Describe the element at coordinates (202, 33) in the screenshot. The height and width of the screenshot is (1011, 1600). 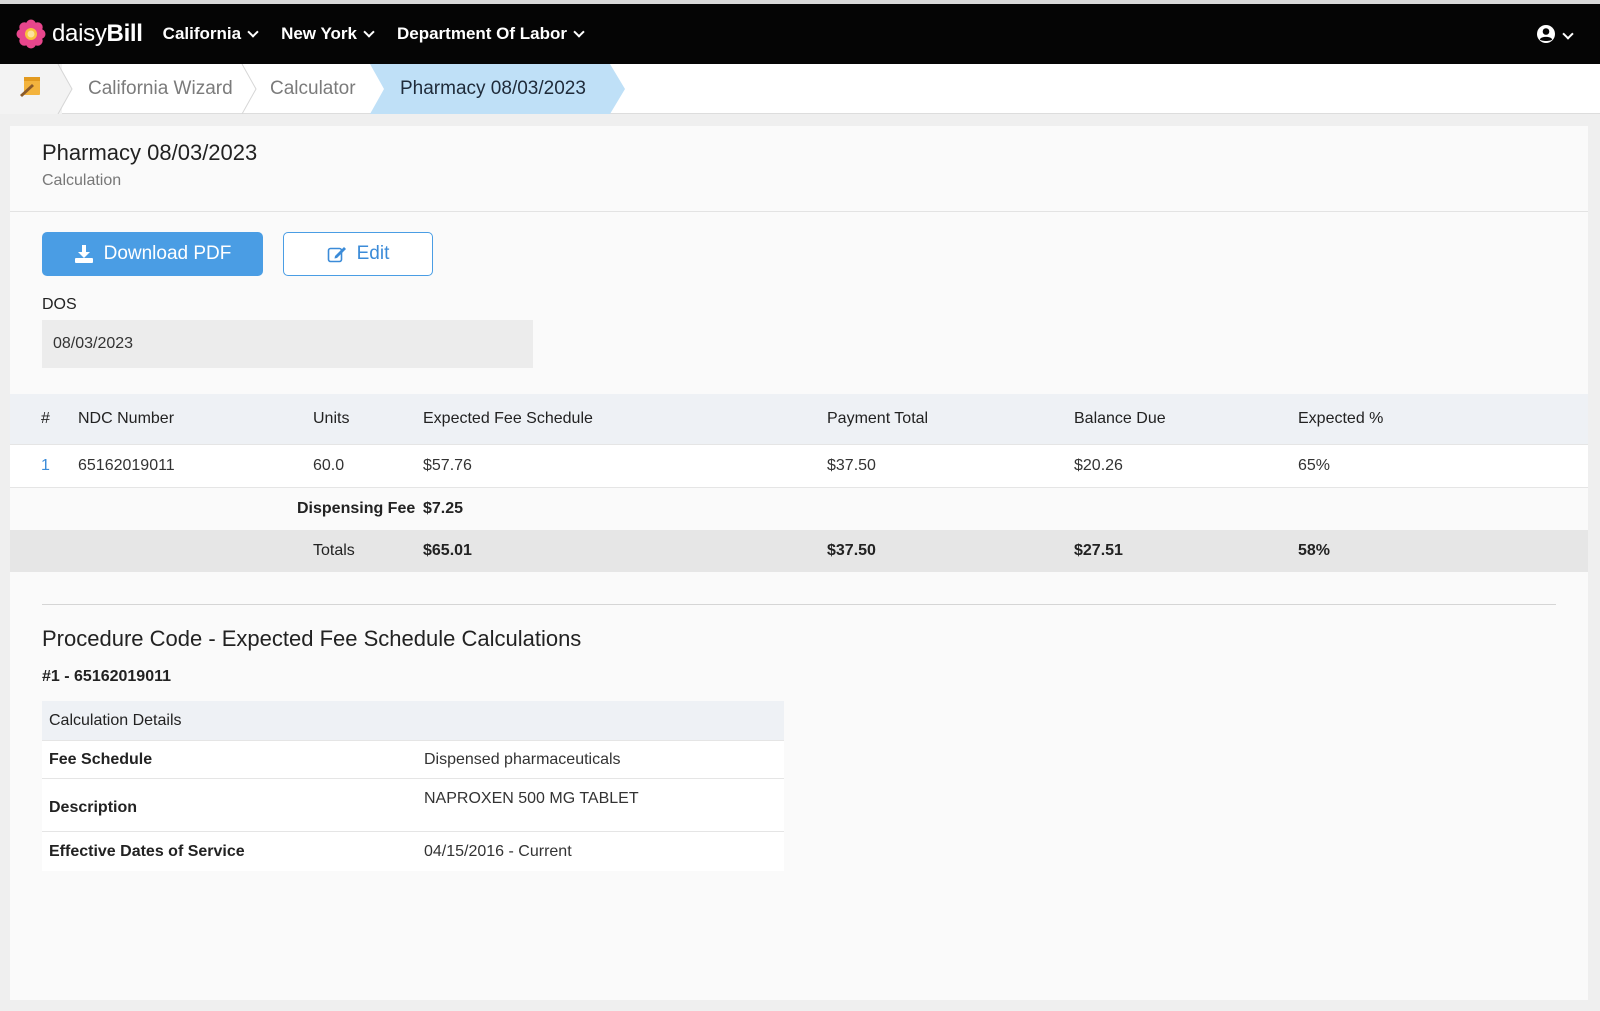
I see `nav-menu-label: California` at that location.